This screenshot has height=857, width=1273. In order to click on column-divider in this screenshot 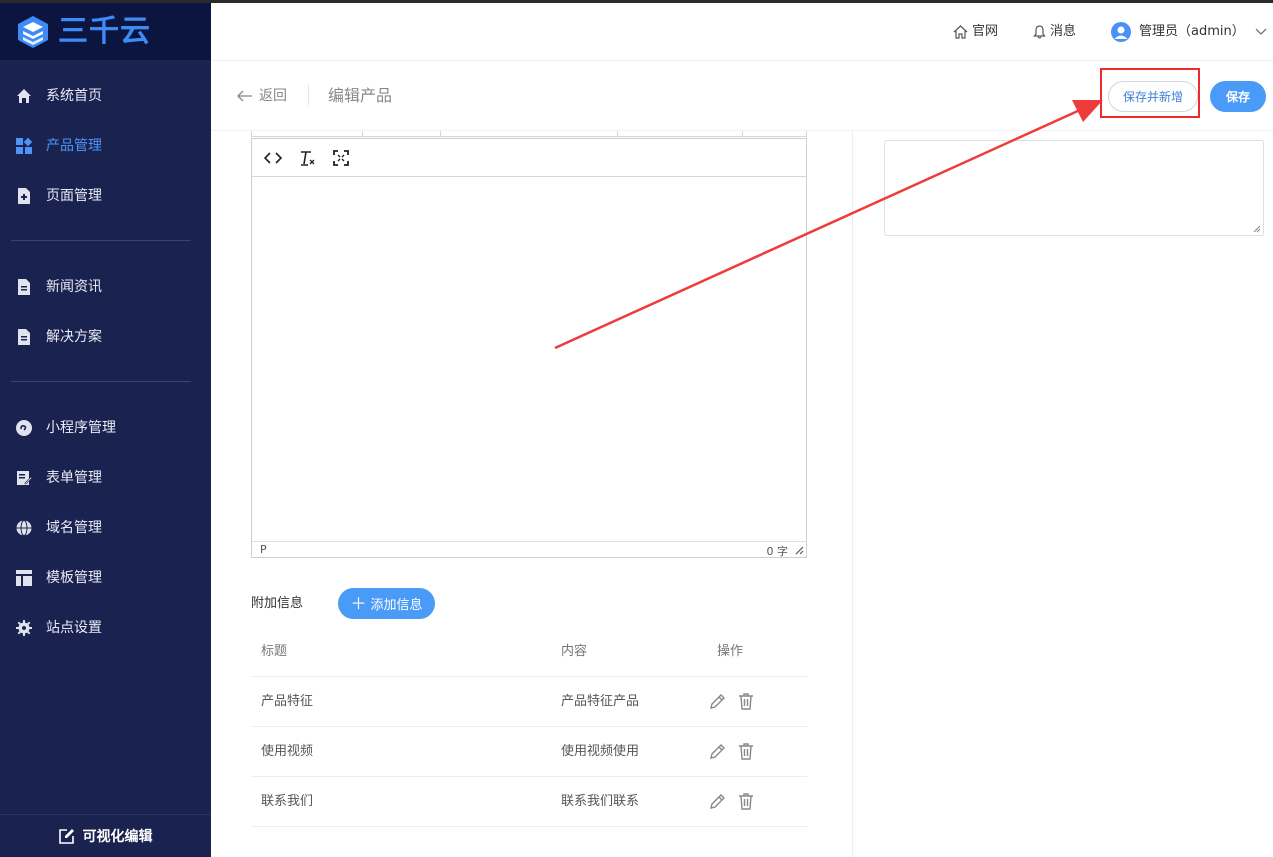, I will do `click(852, 494)`.